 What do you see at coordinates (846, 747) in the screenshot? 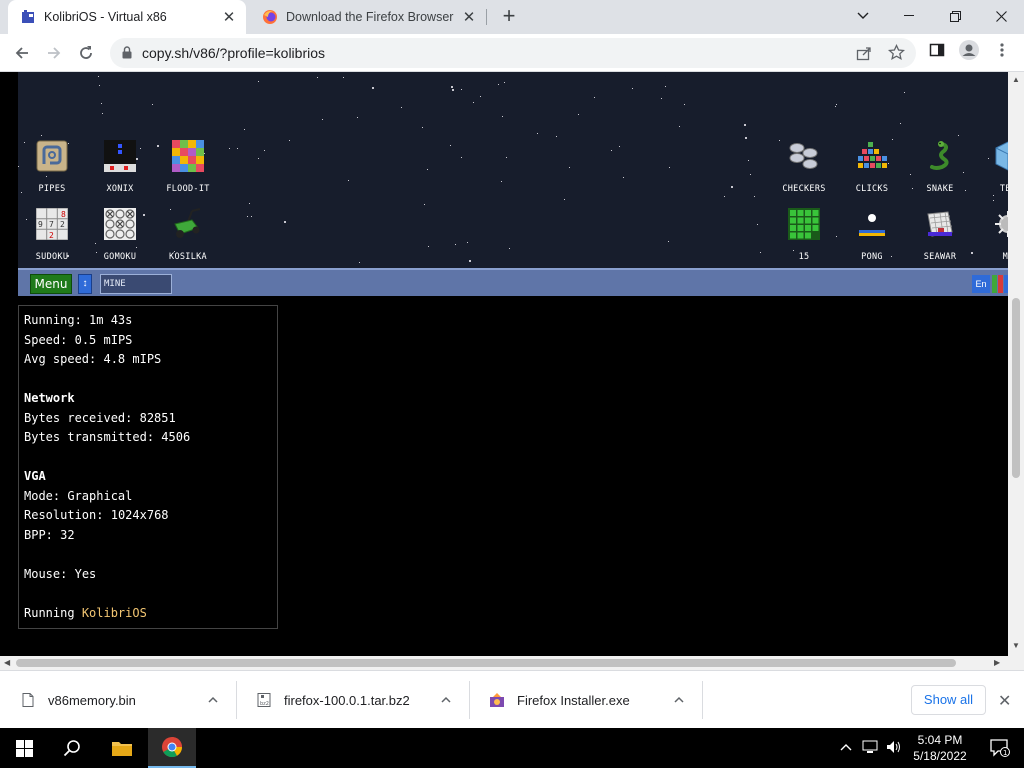
I see `show-hidden-icons-chevron-icon` at bounding box center [846, 747].